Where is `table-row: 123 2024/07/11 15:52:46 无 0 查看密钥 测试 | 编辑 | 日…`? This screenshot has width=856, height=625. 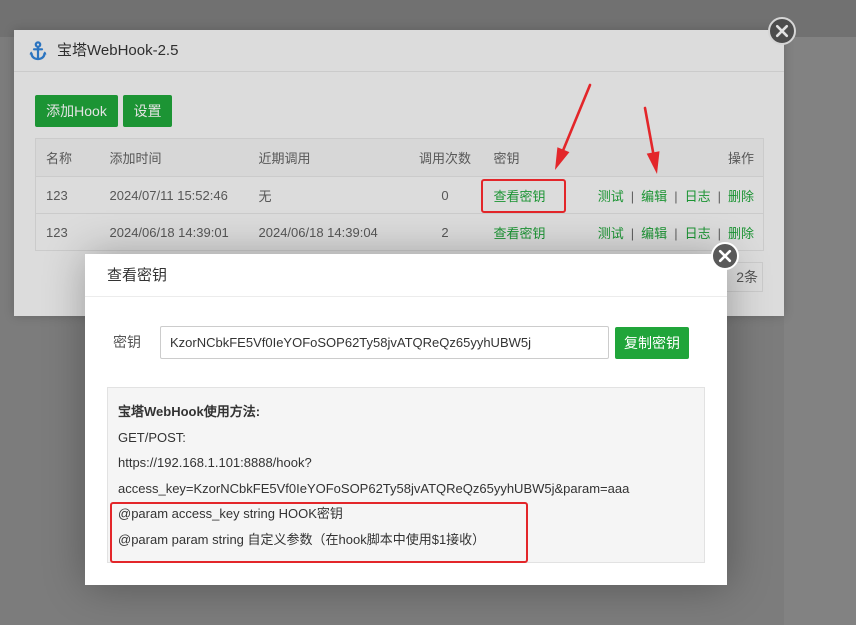
table-row: 123 2024/07/11 15:52:46 无 0 查看密钥 测试 | 编辑 | 日… is located at coordinates (399, 195).